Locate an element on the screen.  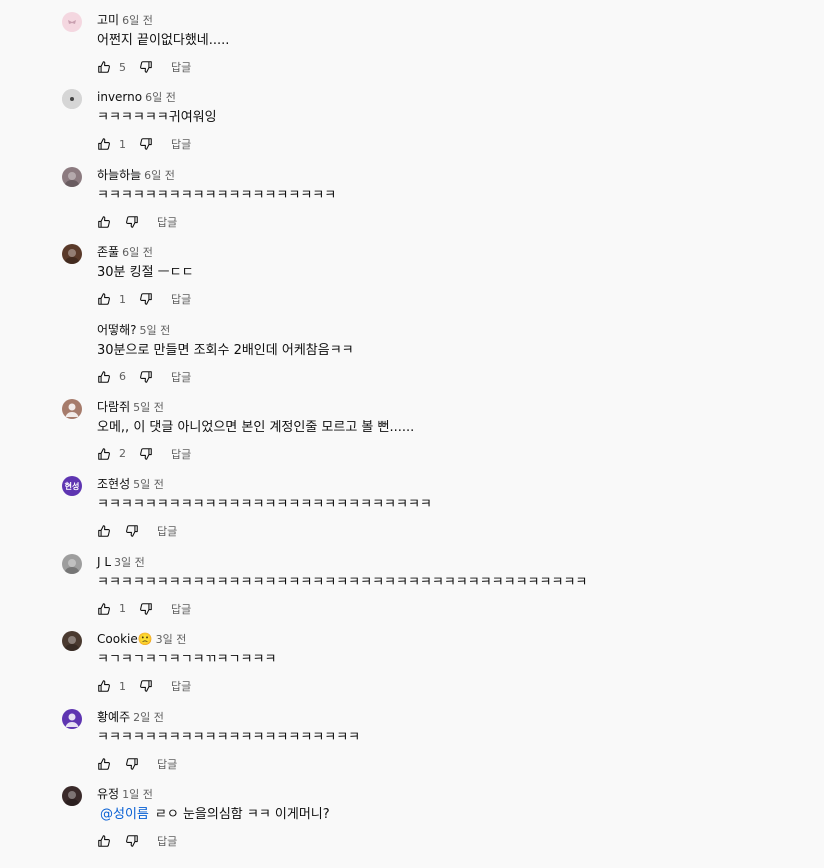
comment-text: ㅋㅋㅋㅋㅋㅋㅋㅋㅋㅋㅋㅋㅋㅋㅋㅋㅋㅋㅋㅋㅋㅋ is located at coordinates (229, 737).